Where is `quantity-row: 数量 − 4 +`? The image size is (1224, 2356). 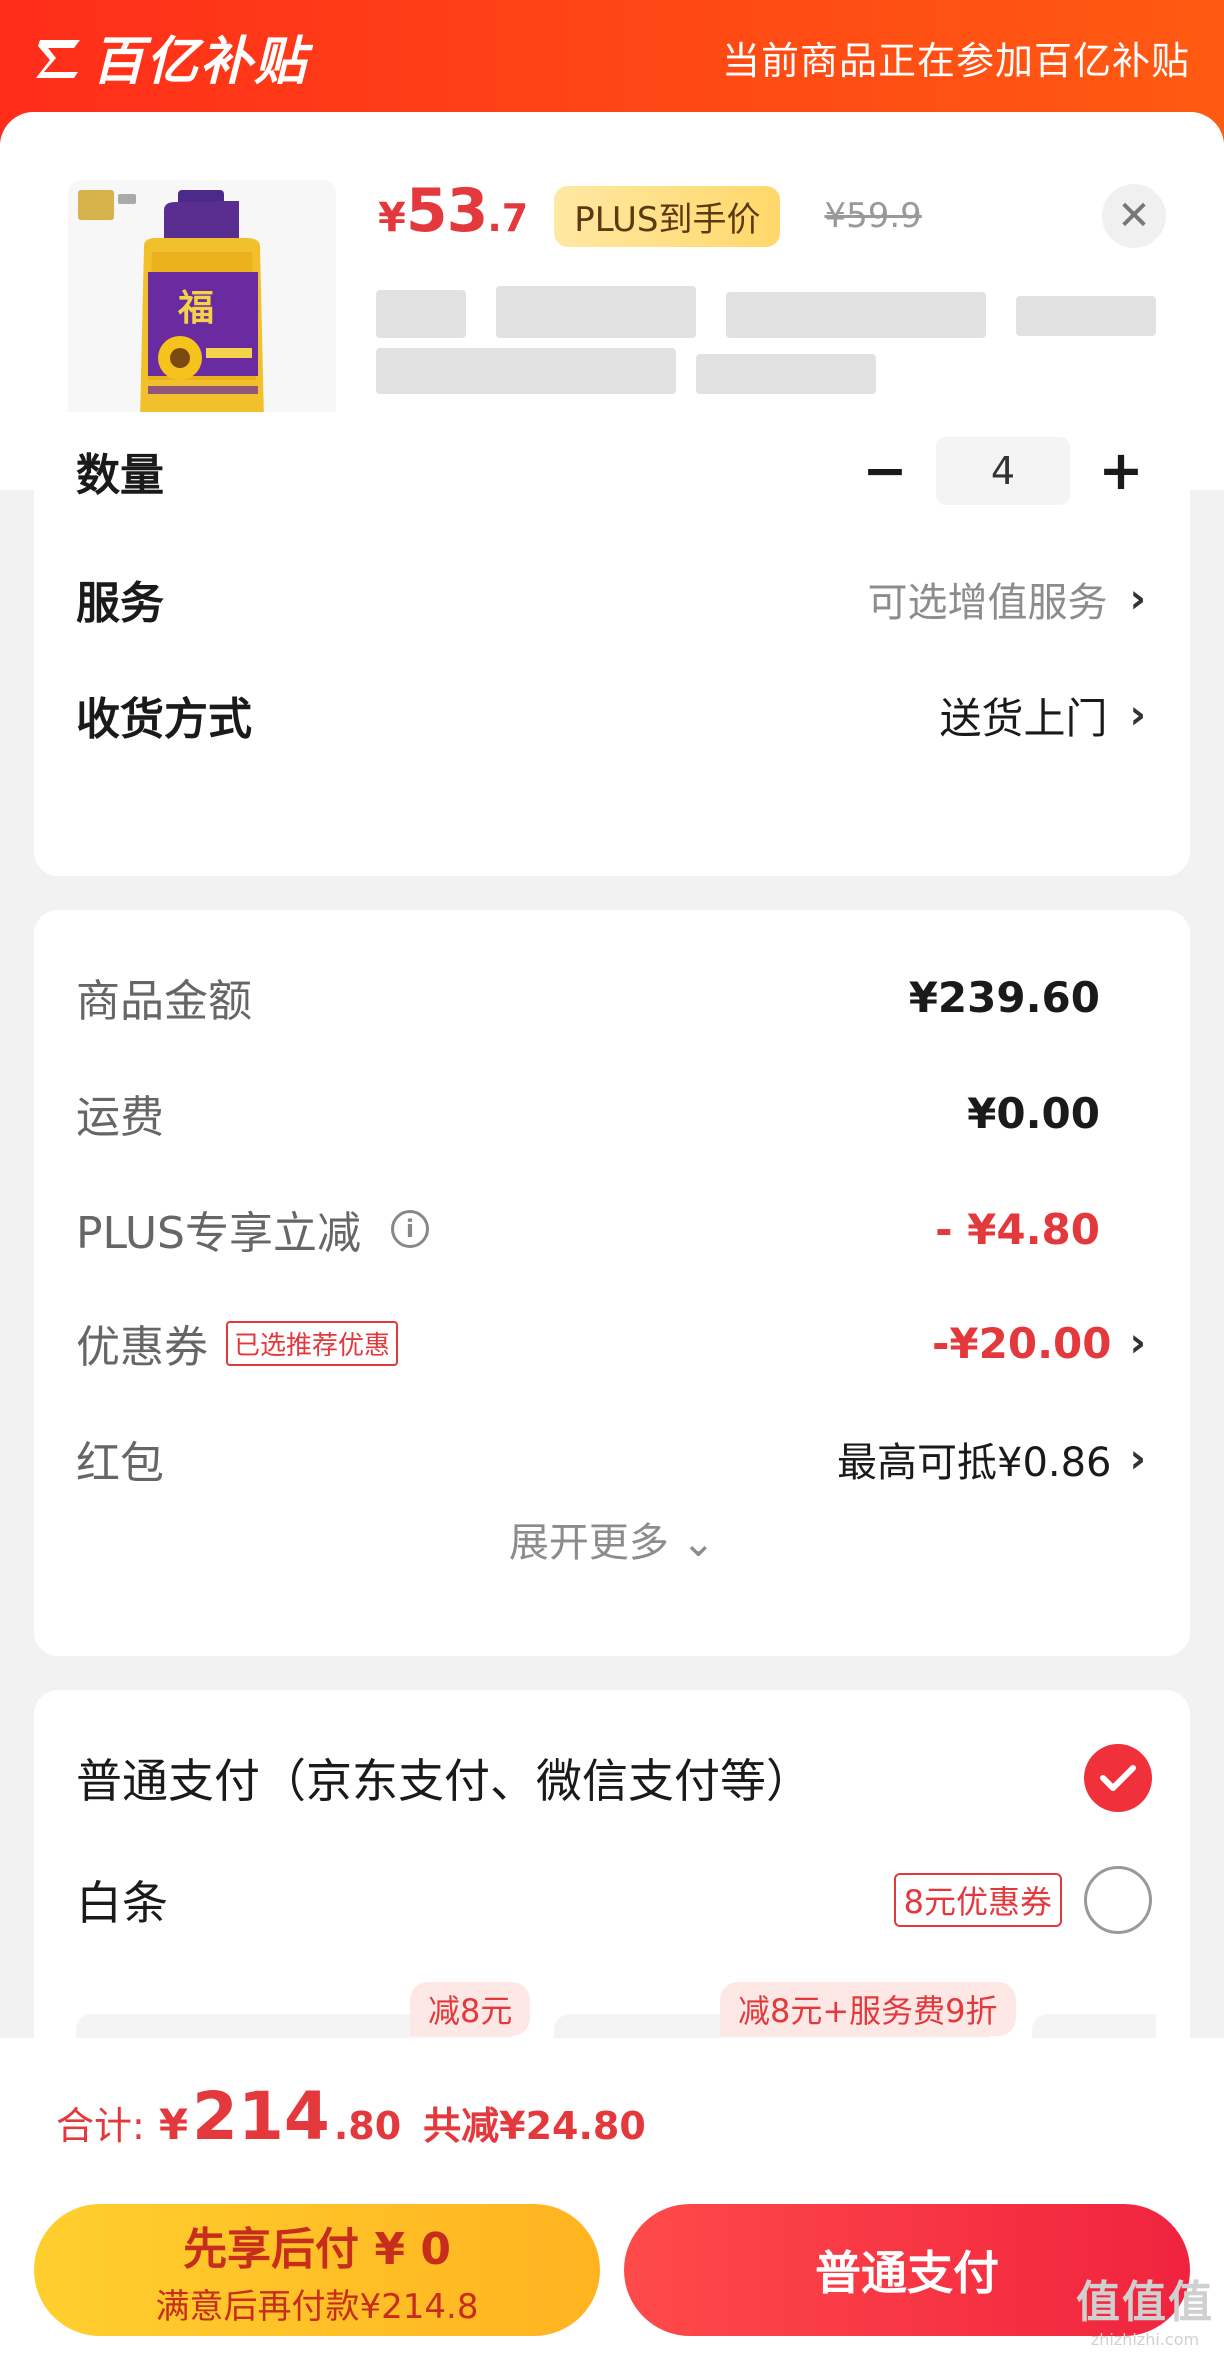 quantity-row: 数量 − 4 + is located at coordinates (611, 471).